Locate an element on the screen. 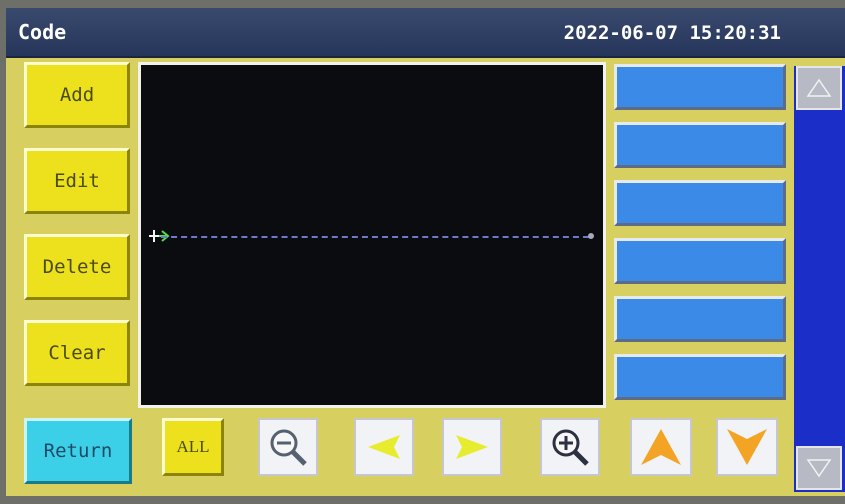 The width and height of the screenshot is (845, 504). add-button: Add is located at coordinates (77, 95).